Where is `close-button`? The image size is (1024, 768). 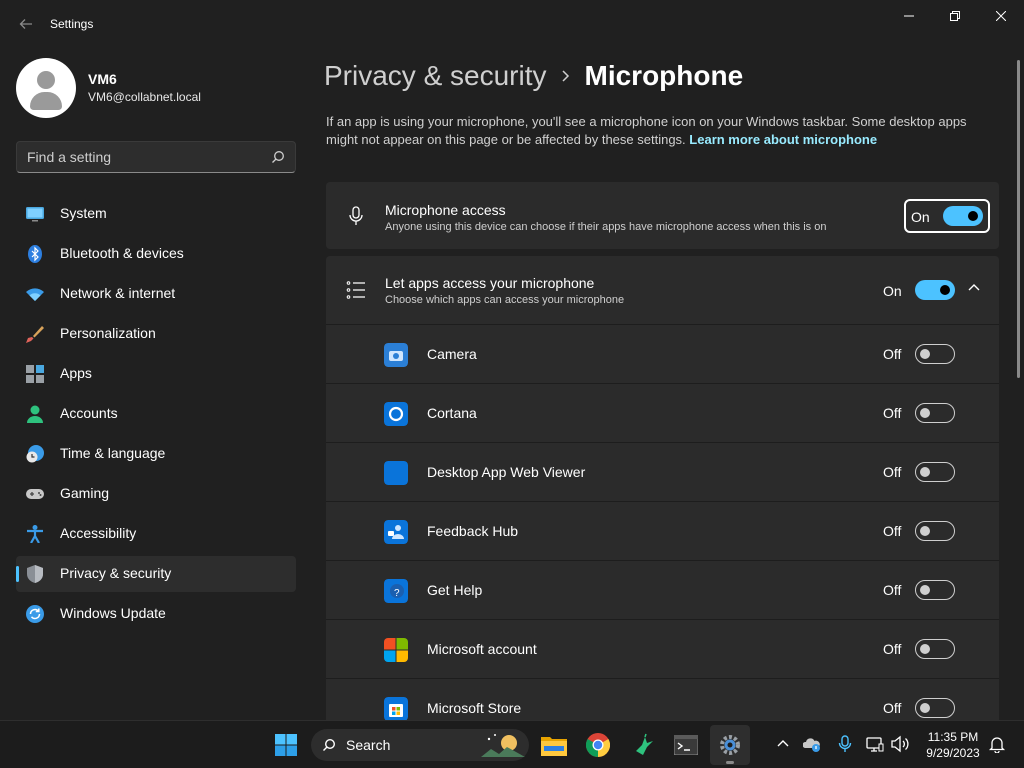
close-button is located at coordinates (1001, 16).